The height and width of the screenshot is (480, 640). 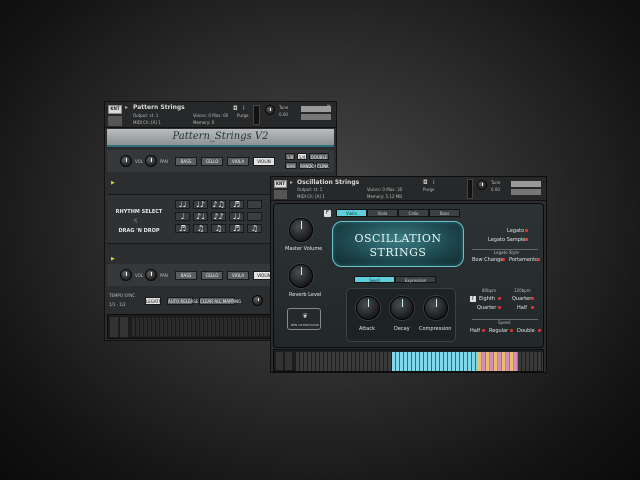 I want to click on tab-violin: Violin, so click(x=351, y=213).